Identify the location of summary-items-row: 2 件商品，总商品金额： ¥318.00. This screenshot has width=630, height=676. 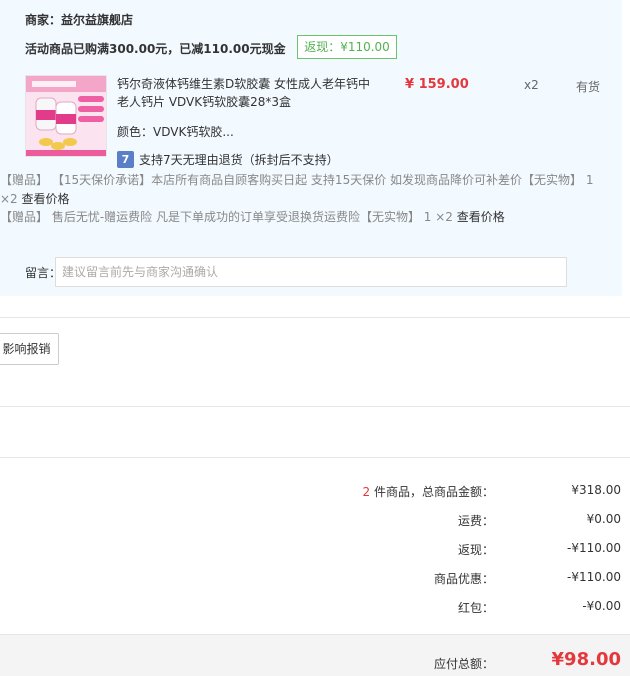
(315, 493).